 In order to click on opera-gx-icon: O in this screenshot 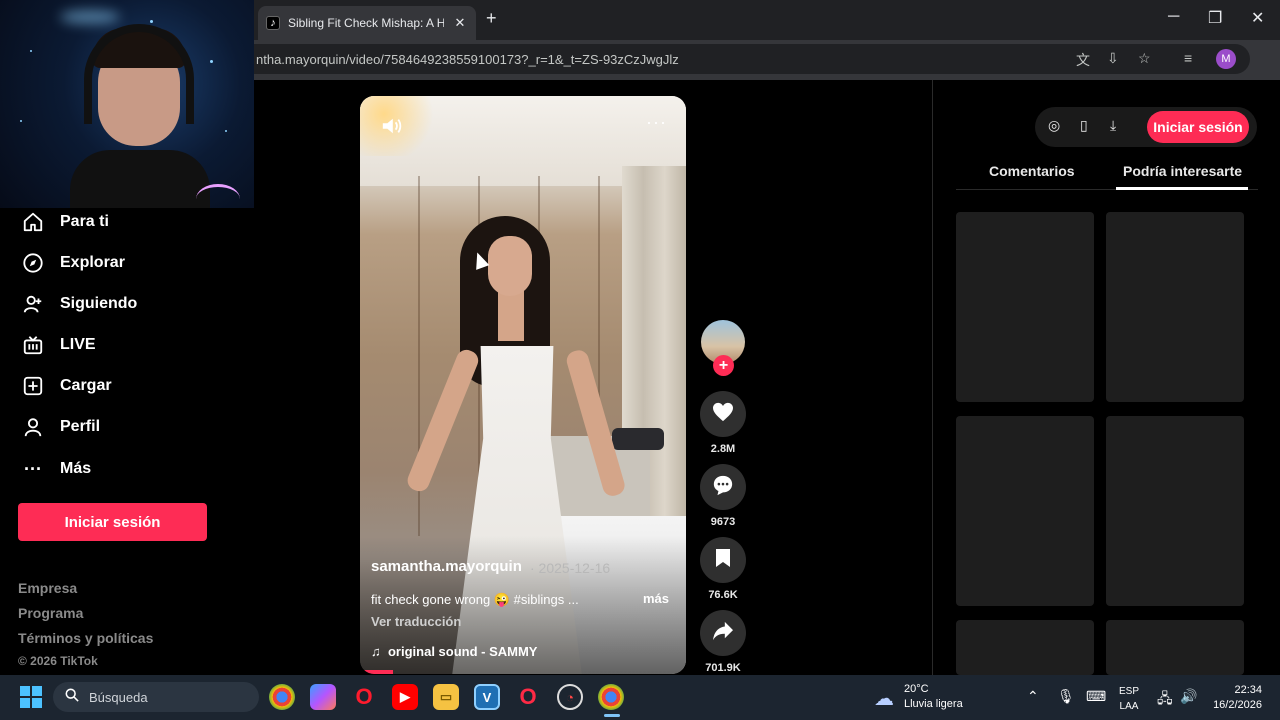, I will do `click(528, 697)`.